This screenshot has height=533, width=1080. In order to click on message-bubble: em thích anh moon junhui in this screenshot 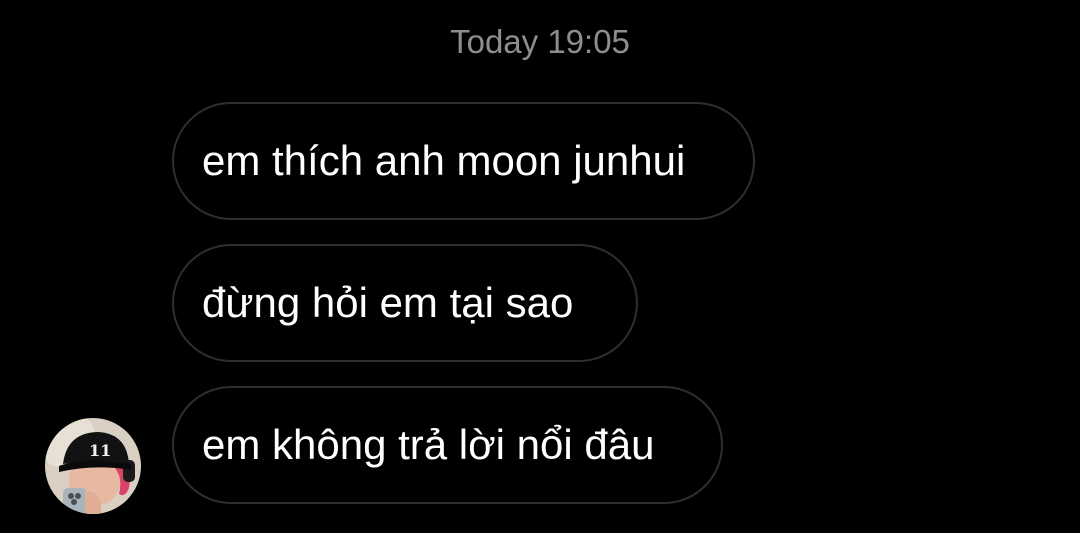, I will do `click(463, 161)`.